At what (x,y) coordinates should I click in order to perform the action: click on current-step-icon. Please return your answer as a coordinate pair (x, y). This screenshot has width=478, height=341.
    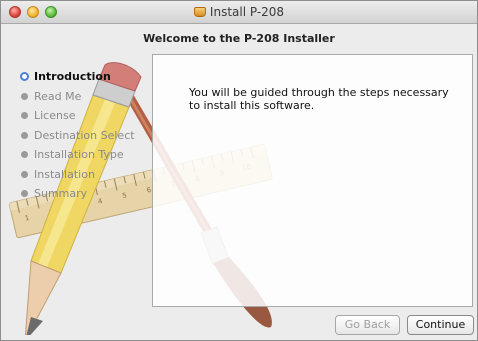
    Looking at the image, I should click on (24, 77).